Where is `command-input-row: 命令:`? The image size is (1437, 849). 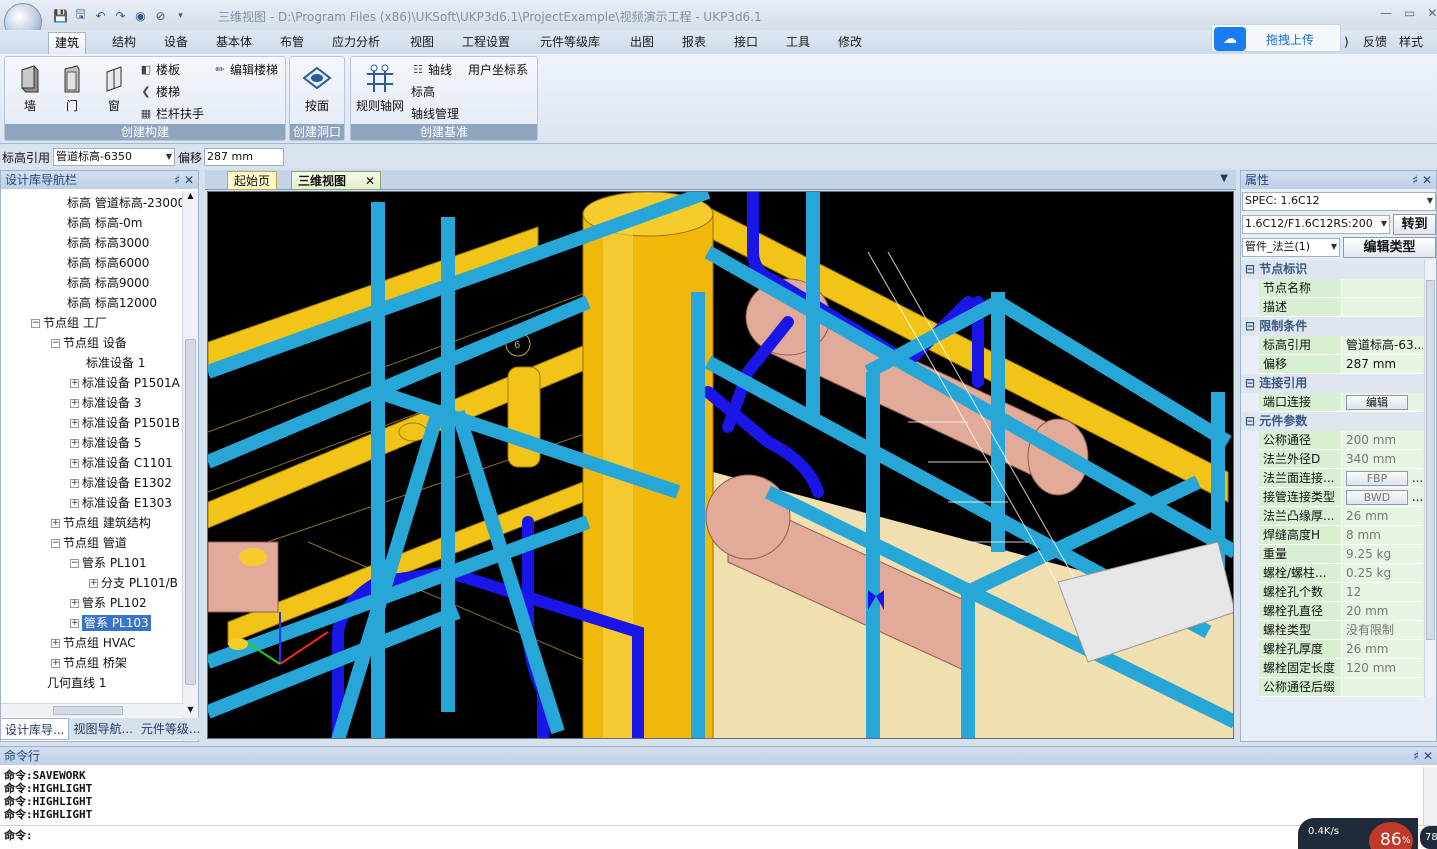 command-input-row: 命令: is located at coordinates (718, 835).